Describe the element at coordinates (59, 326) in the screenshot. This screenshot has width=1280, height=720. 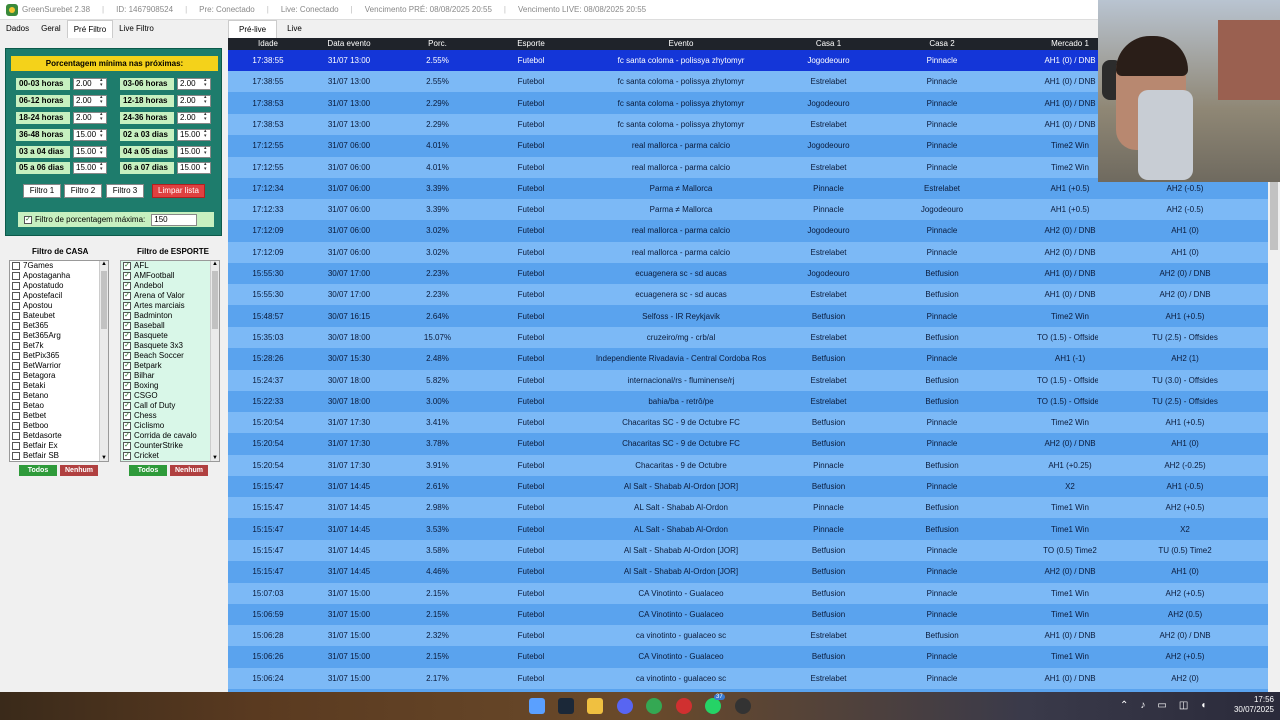
I see `casa-list-item: Bet365` at that location.